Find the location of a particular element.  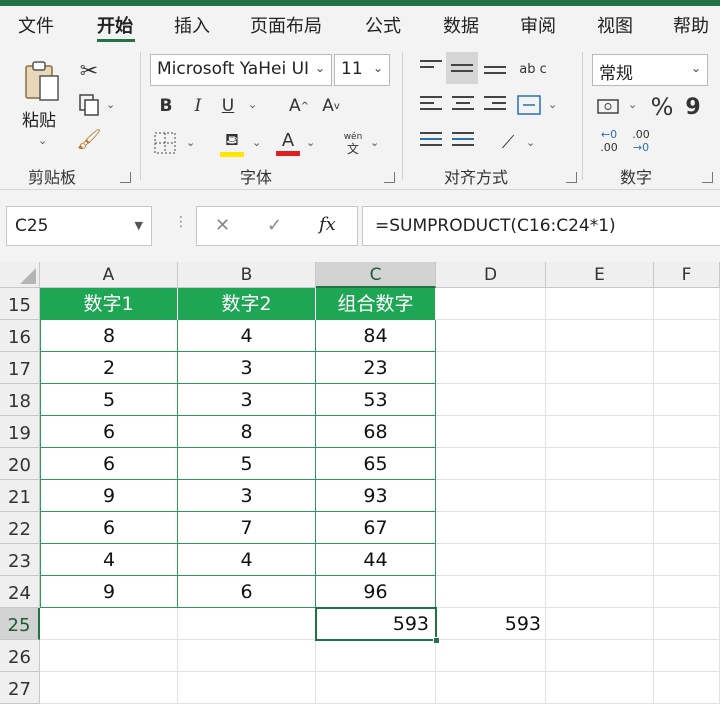

insert-function-icon: fx is located at coordinates (327, 224).